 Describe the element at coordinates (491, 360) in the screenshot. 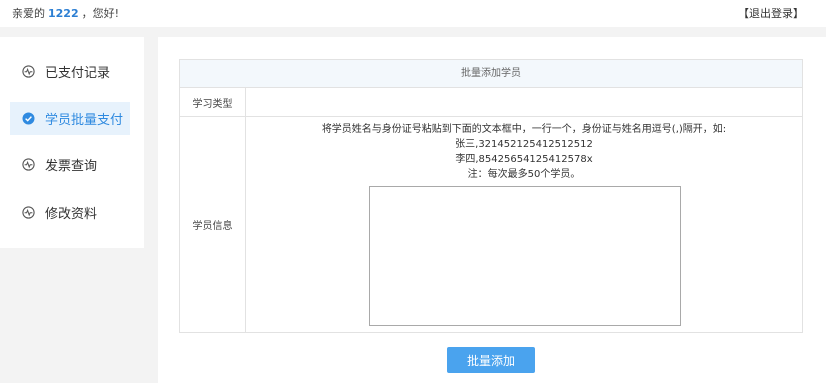

I see `batch-add-button: 批量添加` at that location.